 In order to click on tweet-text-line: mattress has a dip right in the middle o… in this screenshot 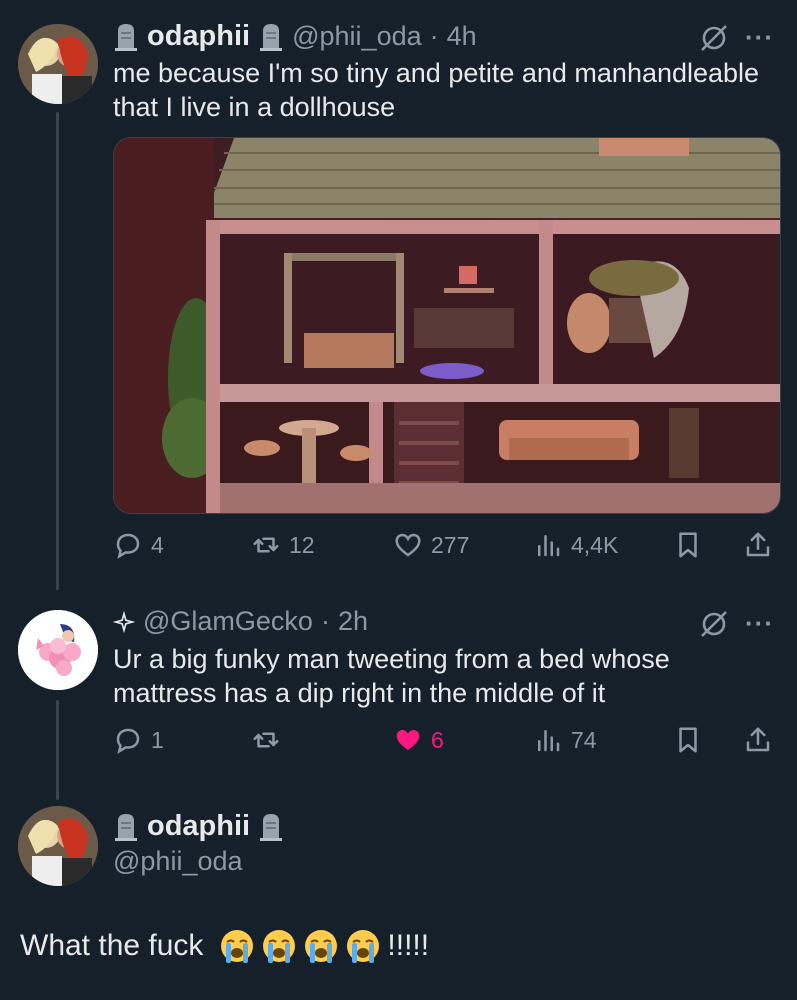, I will do `click(359, 693)`.